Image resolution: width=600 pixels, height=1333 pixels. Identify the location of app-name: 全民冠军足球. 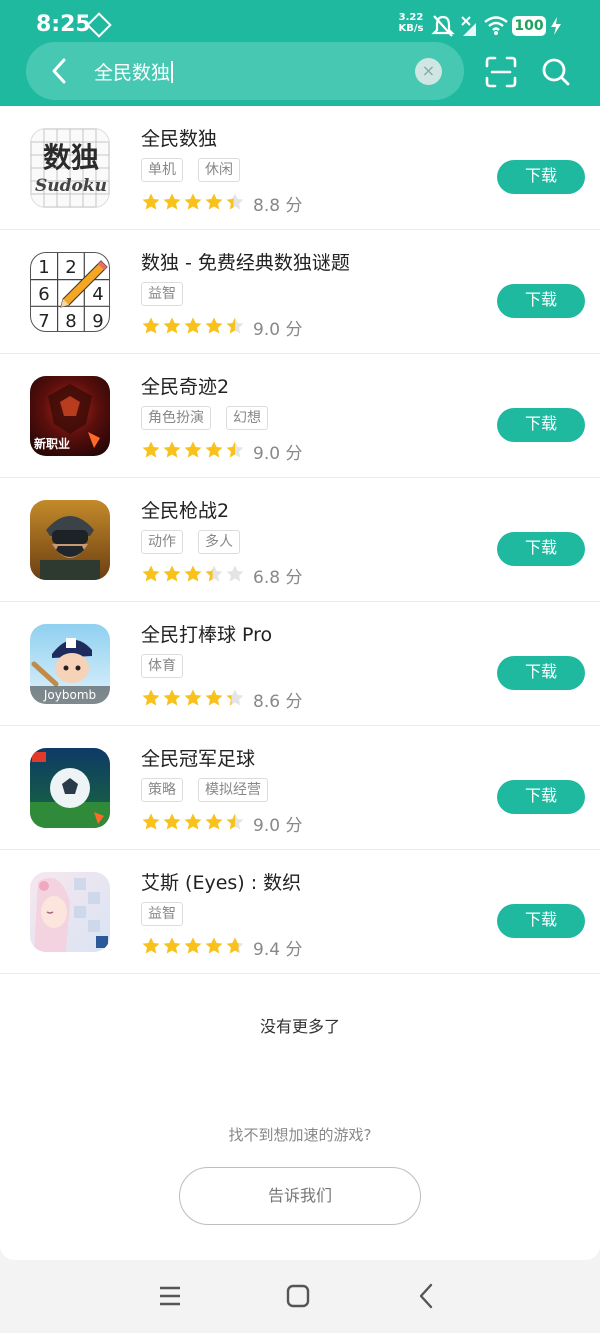
(198, 757).